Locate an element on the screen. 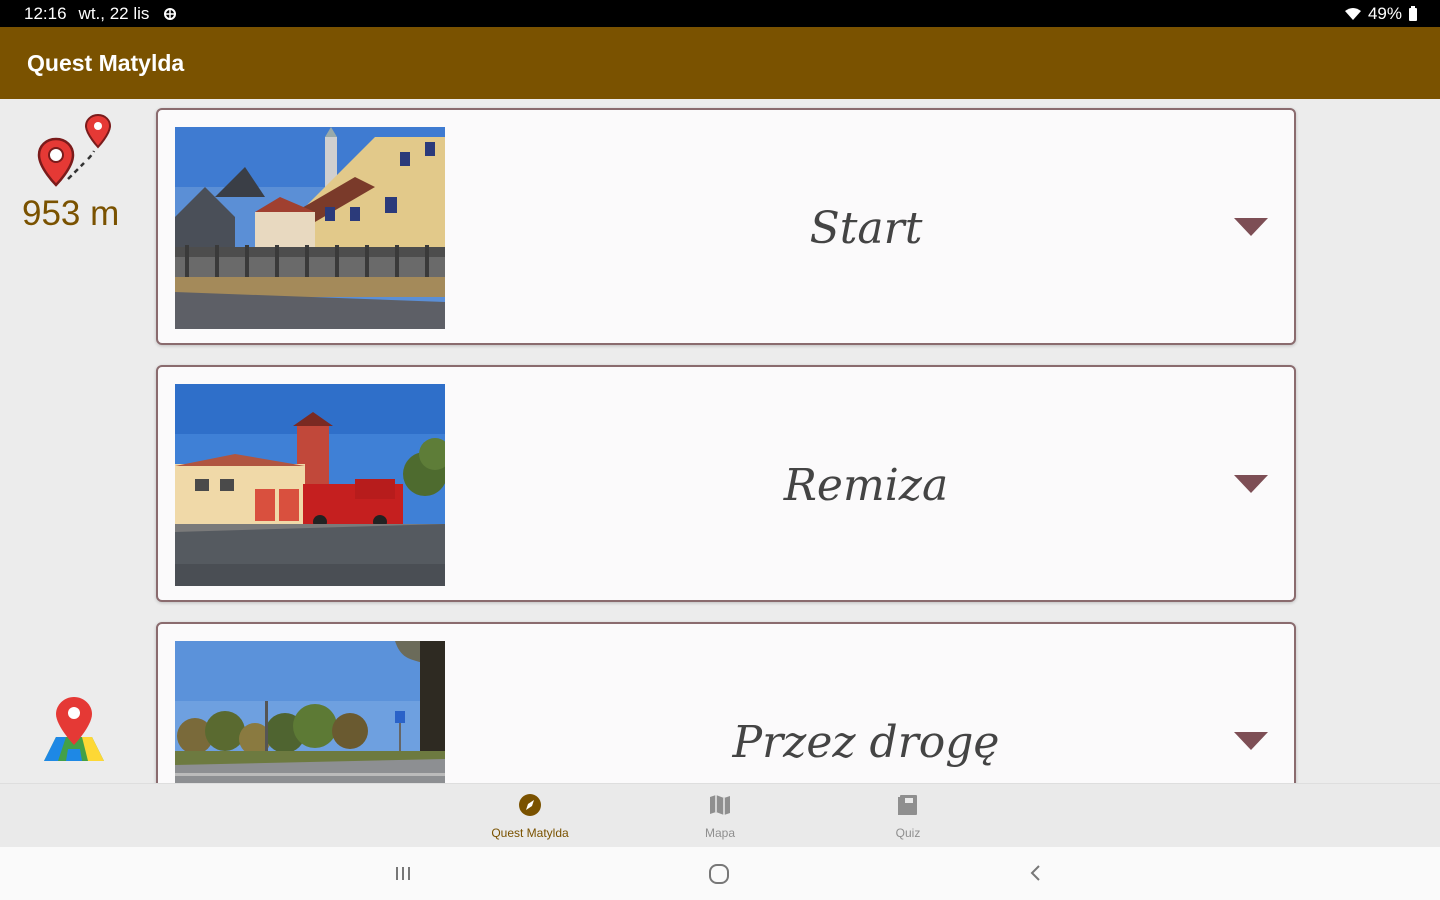  compass-icon is located at coordinates (530, 806).